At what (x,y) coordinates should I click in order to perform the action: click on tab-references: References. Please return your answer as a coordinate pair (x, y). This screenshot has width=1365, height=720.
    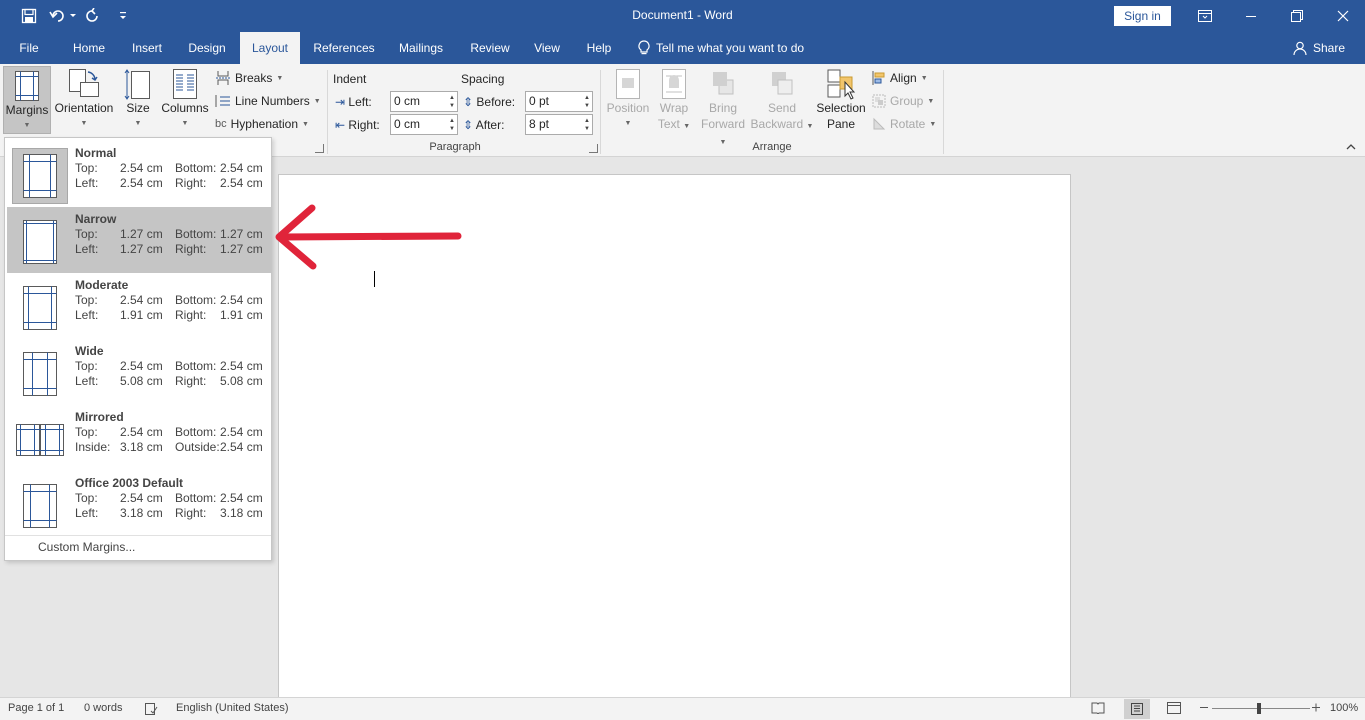
    Looking at the image, I should click on (344, 48).